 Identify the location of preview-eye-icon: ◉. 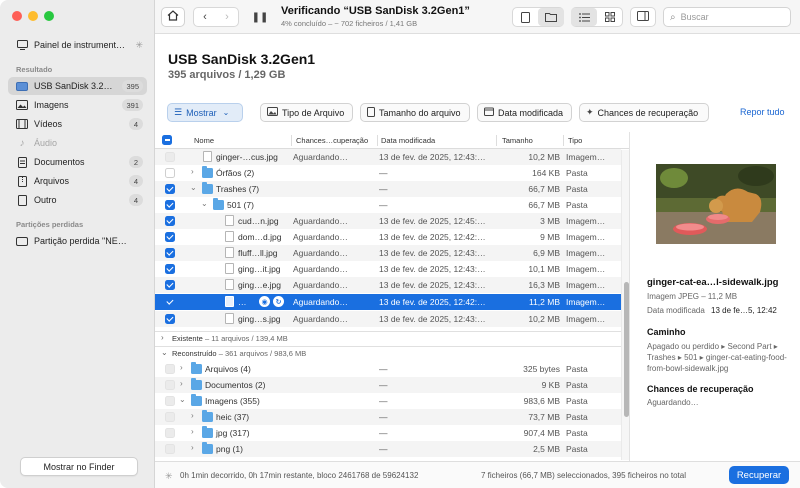
(264, 301).